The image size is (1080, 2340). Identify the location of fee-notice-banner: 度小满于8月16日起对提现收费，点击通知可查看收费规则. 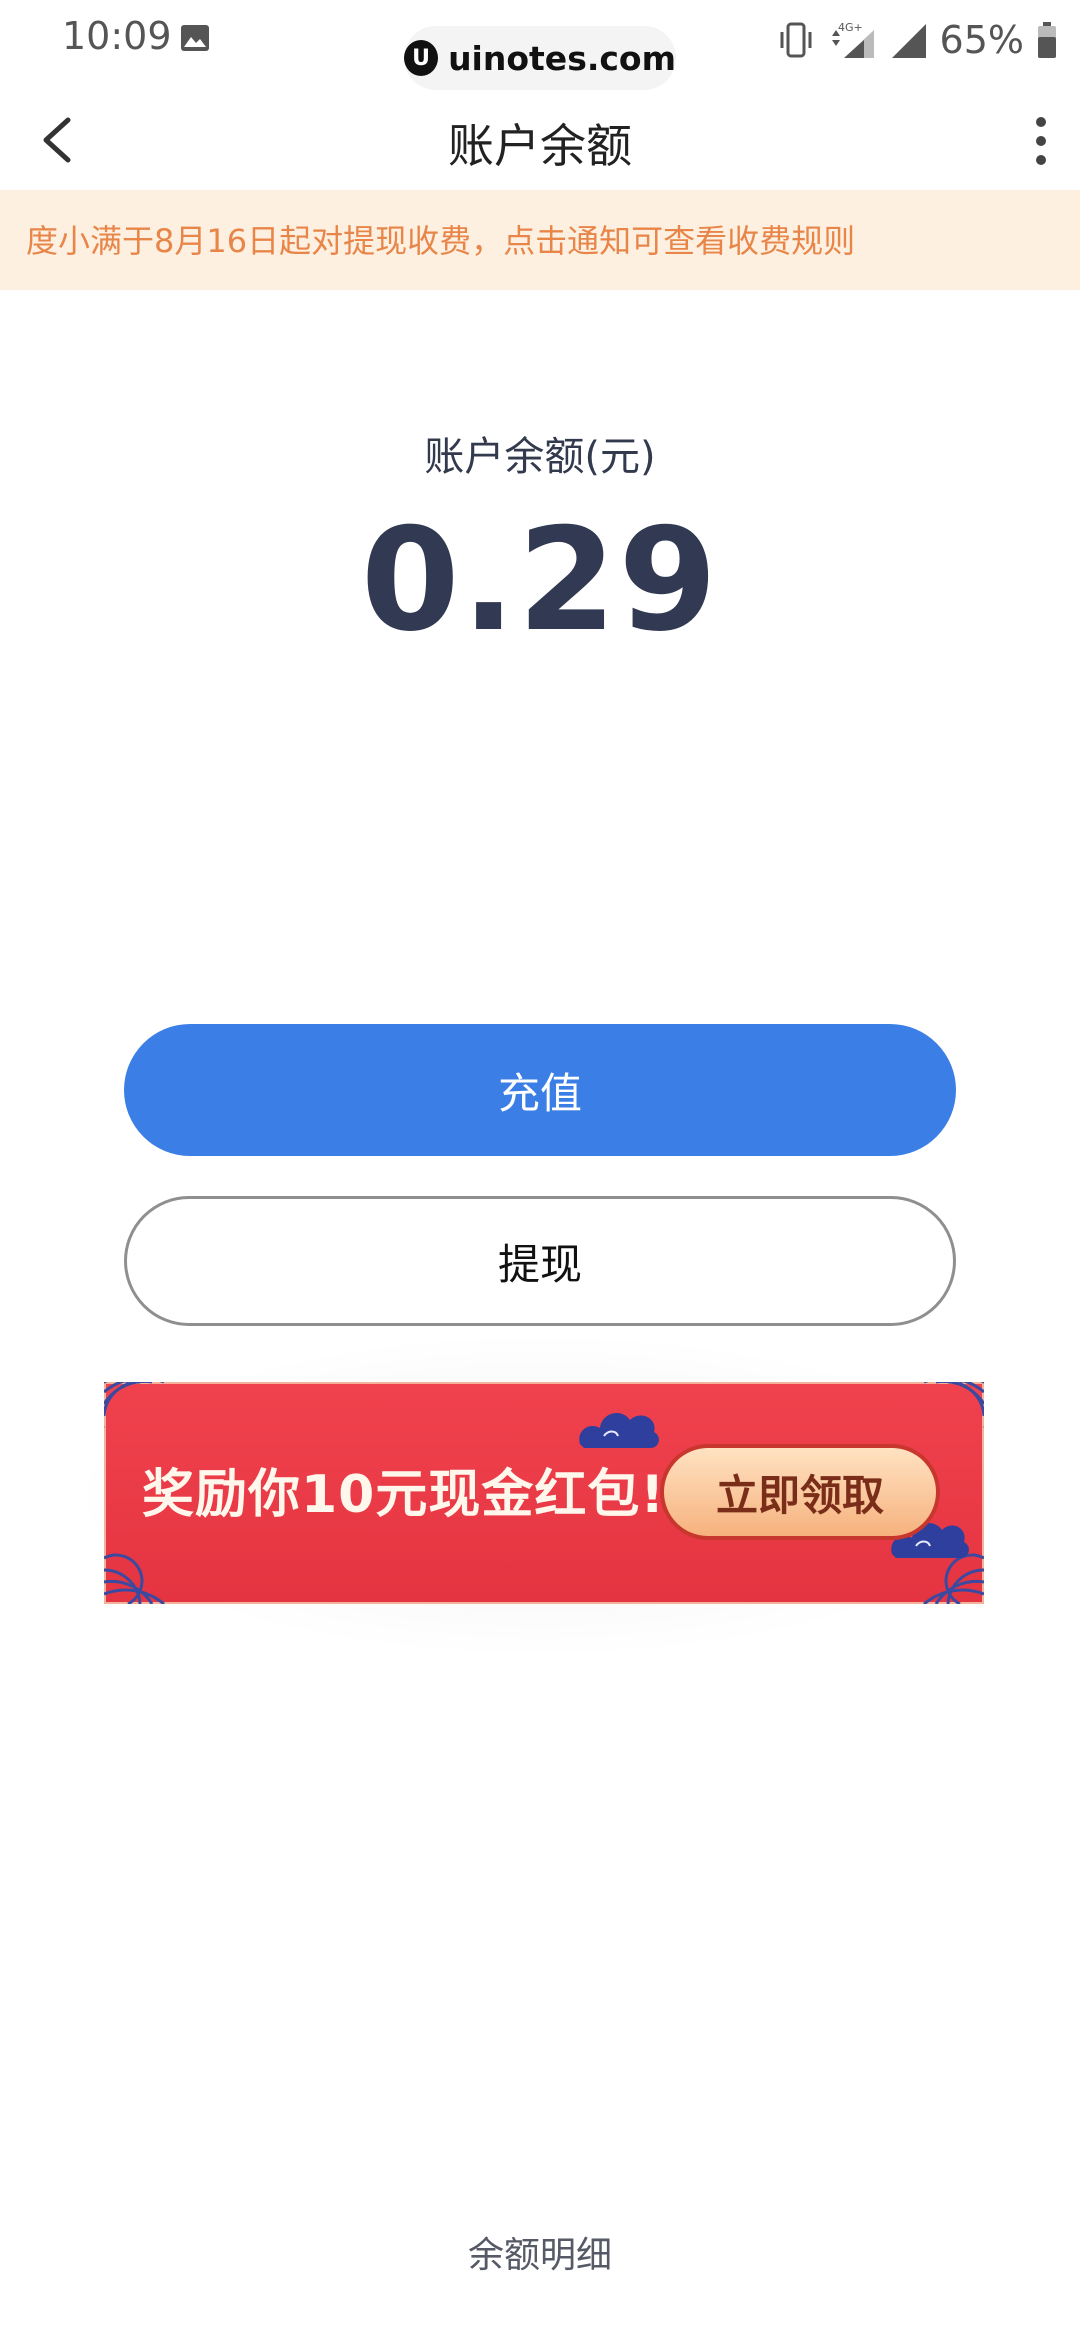
(540, 240).